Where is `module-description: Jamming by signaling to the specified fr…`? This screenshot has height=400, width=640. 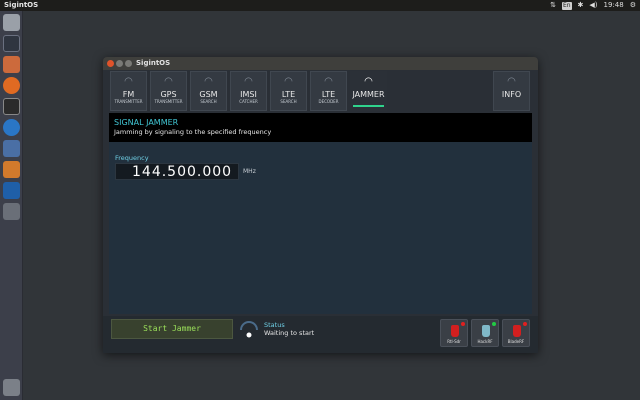 module-description: Jamming by signaling to the specified fr… is located at coordinates (193, 132).